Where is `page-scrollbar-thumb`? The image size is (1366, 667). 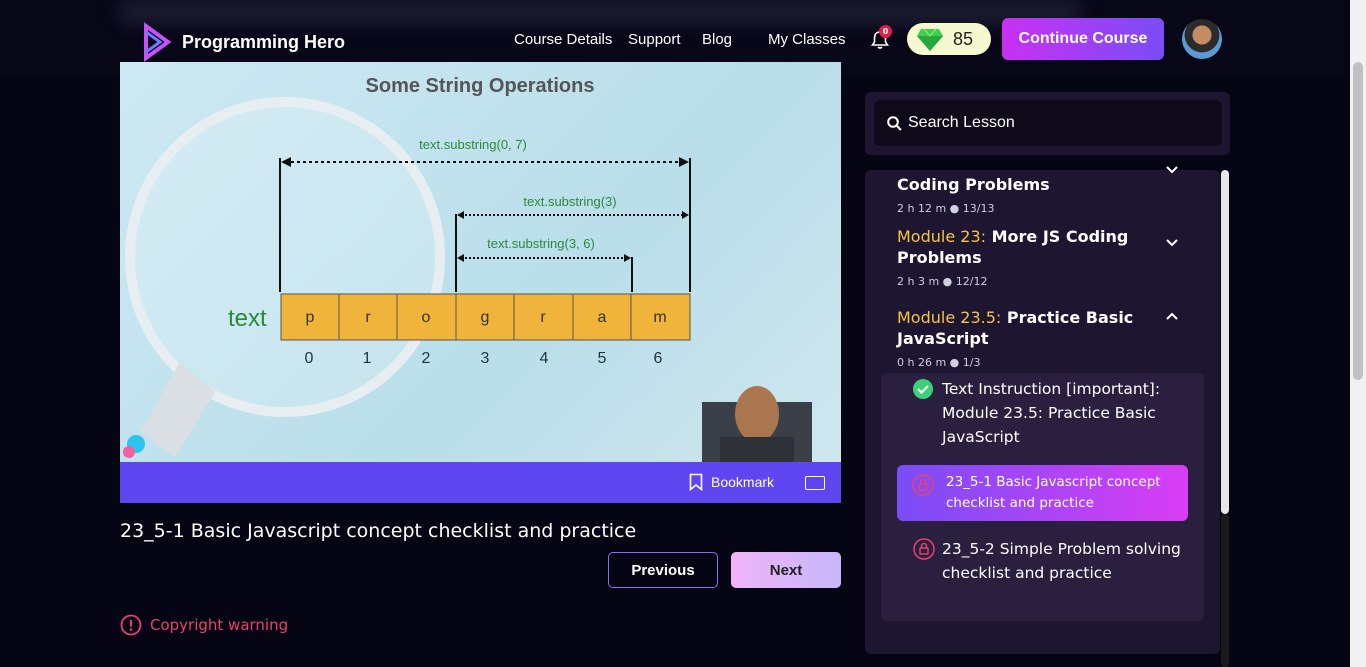
page-scrollbar-thumb is located at coordinates (1358, 221).